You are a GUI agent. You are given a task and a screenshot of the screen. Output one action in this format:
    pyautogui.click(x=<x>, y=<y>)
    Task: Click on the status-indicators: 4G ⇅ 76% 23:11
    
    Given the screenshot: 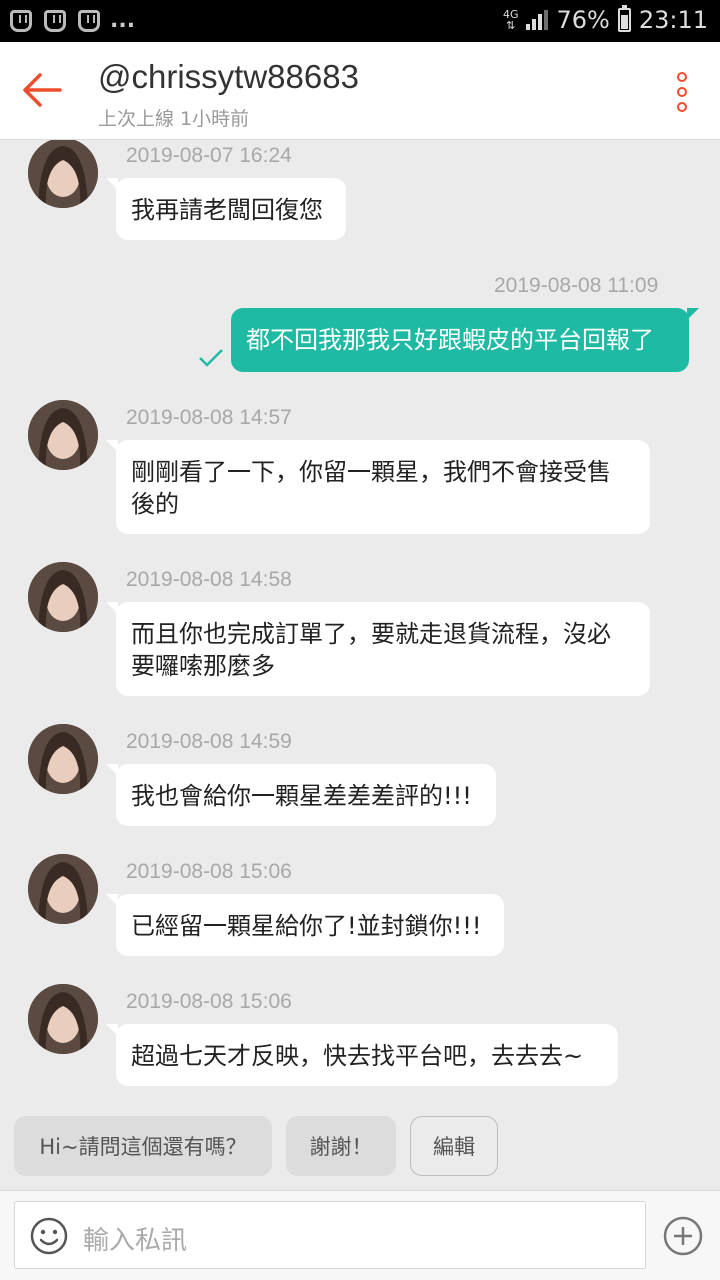 What is the action you would take?
    pyautogui.click(x=605, y=19)
    